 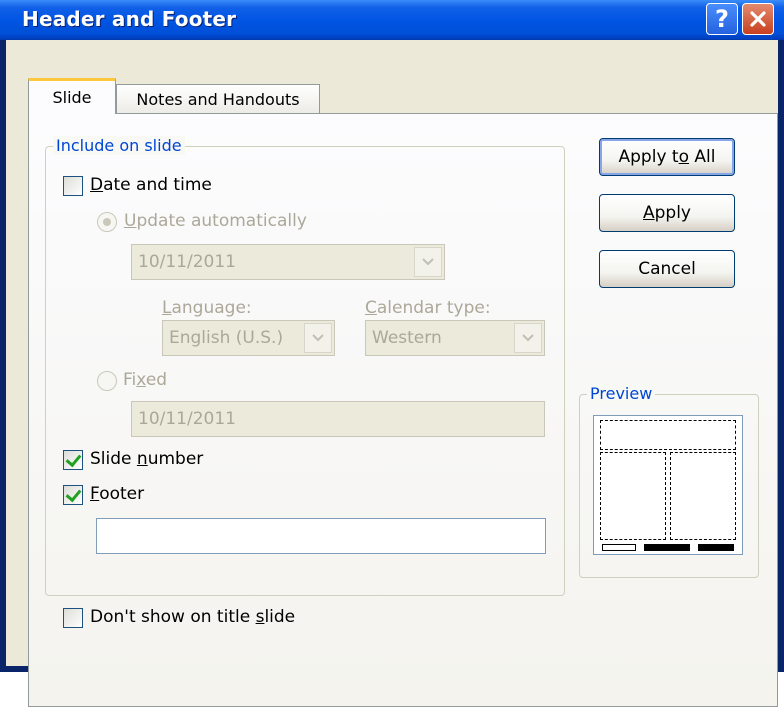 I want to click on date-format-dropdown: 10/11/2011, so click(x=288, y=262).